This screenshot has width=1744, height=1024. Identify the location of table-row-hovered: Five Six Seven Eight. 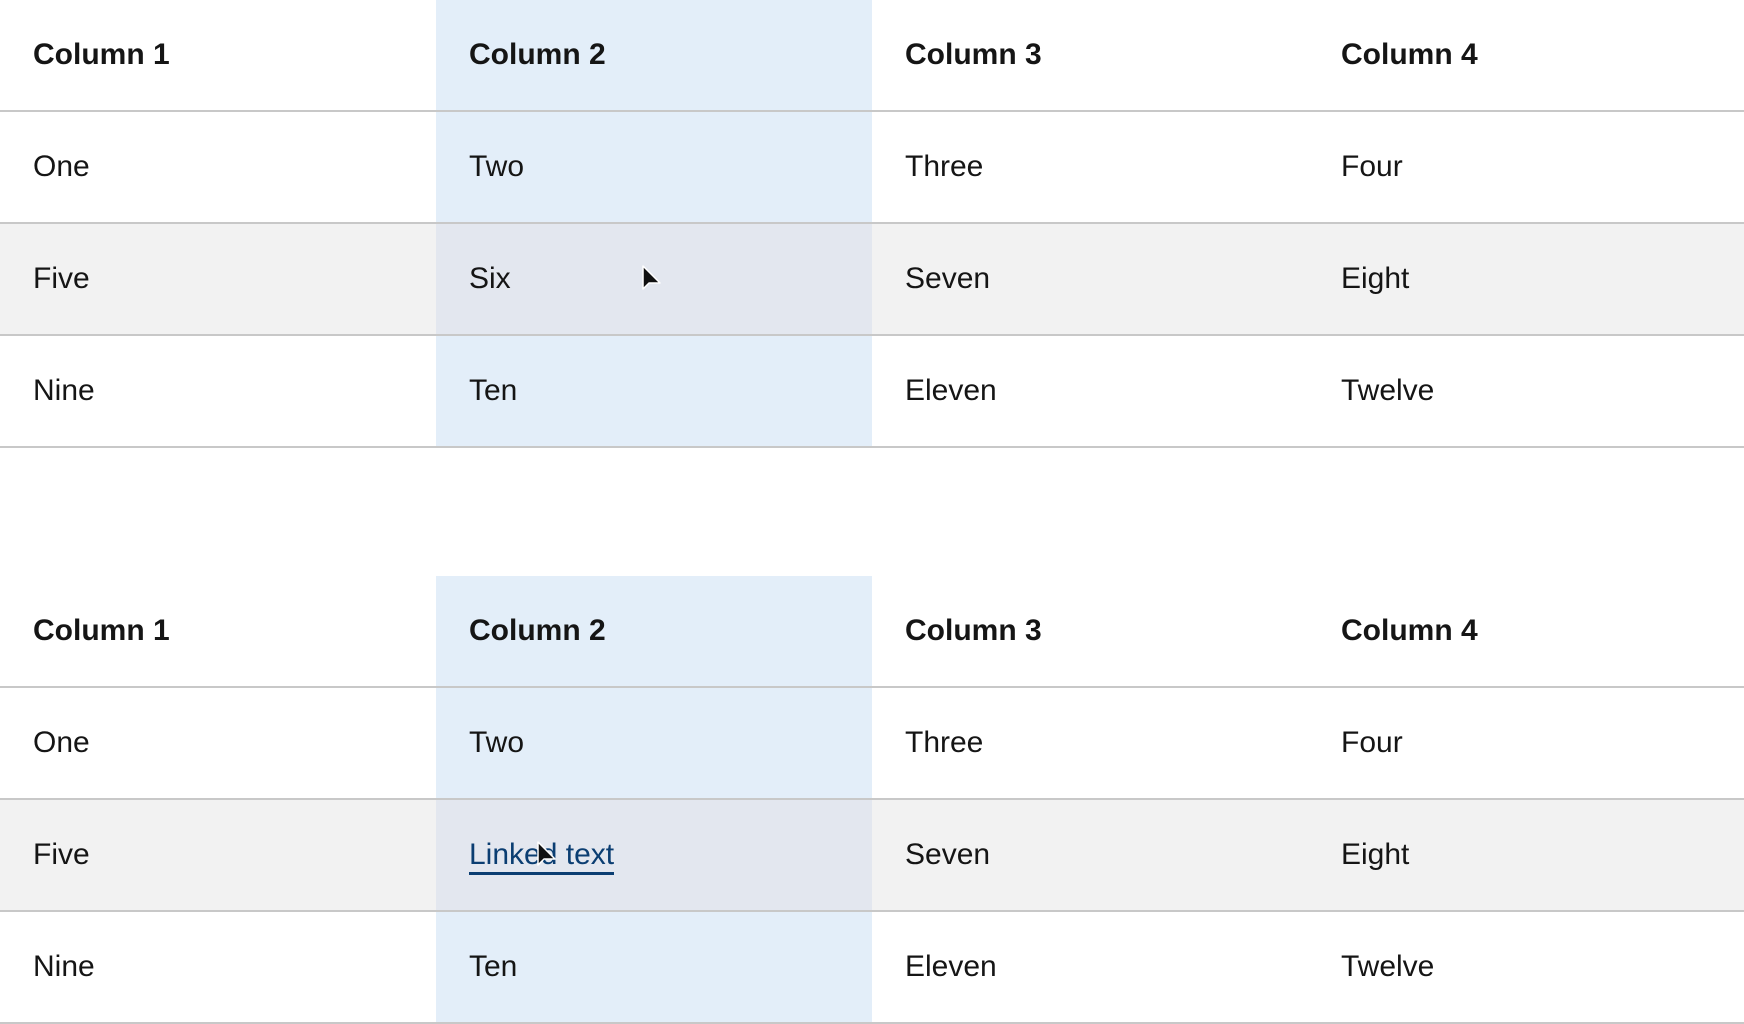
(872, 279).